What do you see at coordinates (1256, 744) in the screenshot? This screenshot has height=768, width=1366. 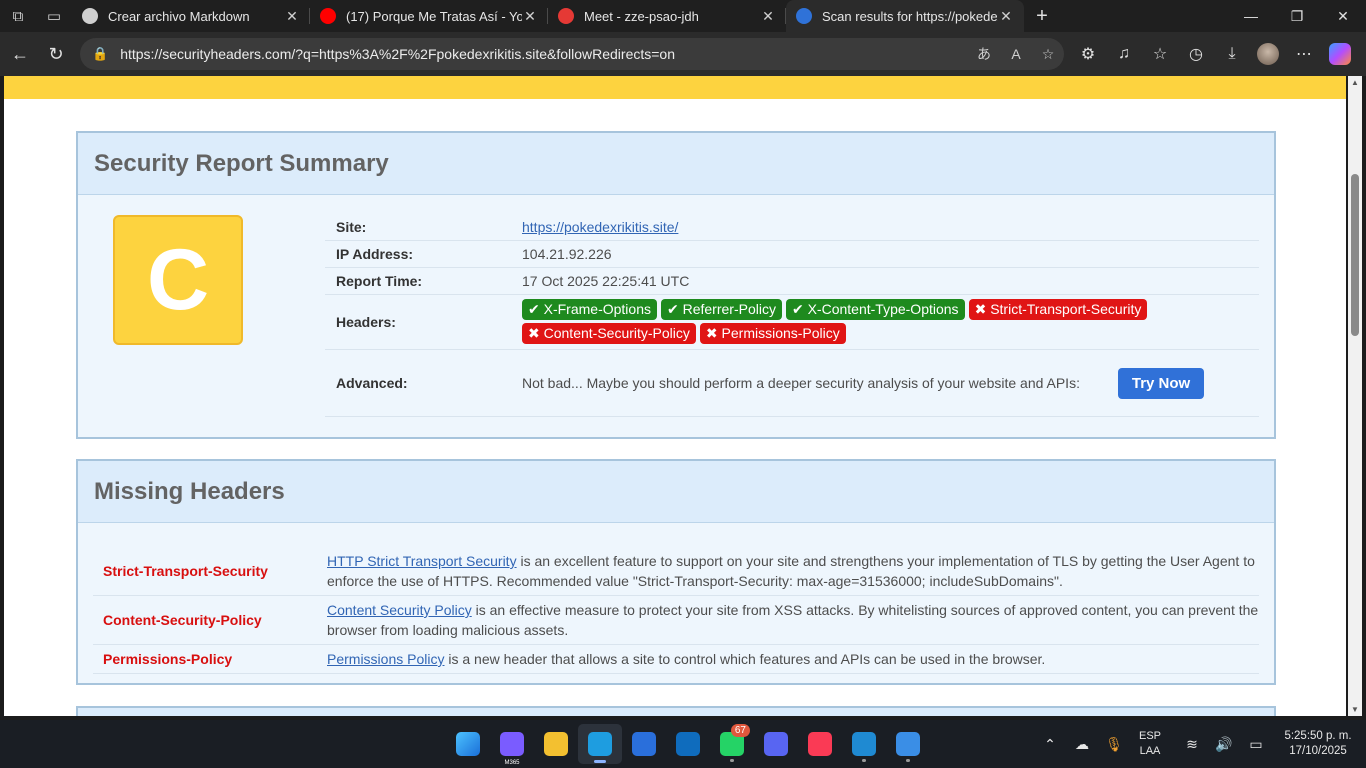 I see `battery-icon: ▭` at bounding box center [1256, 744].